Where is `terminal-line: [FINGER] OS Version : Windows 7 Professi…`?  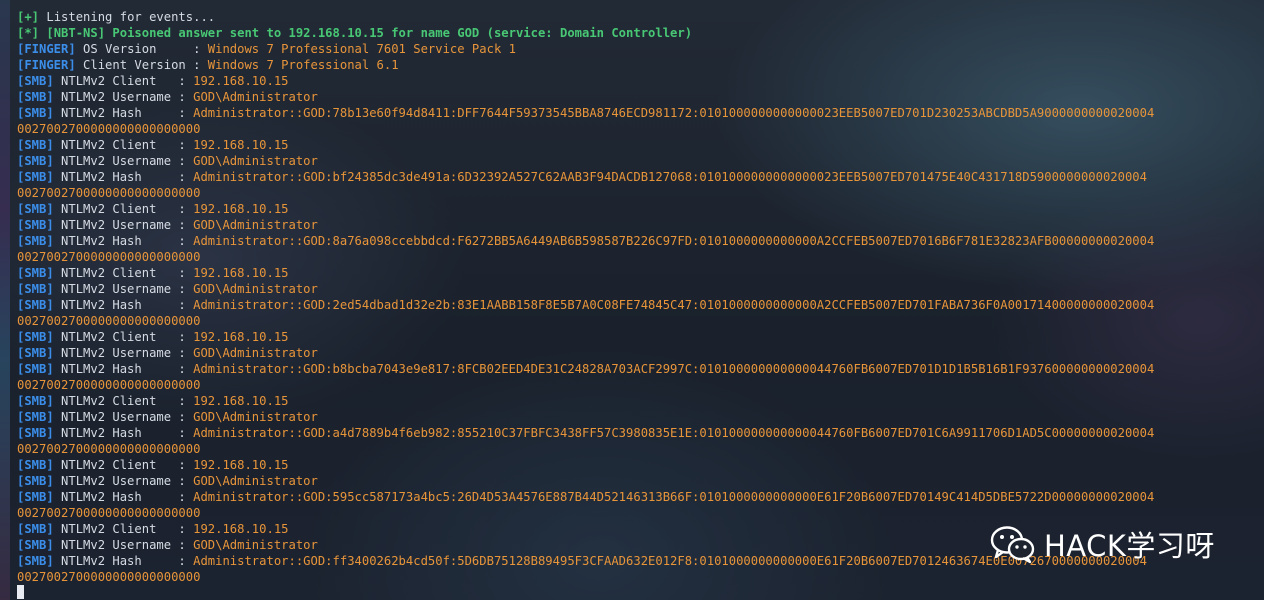 terminal-line: [FINGER] OS Version : Windows 7 Professi… is located at coordinates (637, 49).